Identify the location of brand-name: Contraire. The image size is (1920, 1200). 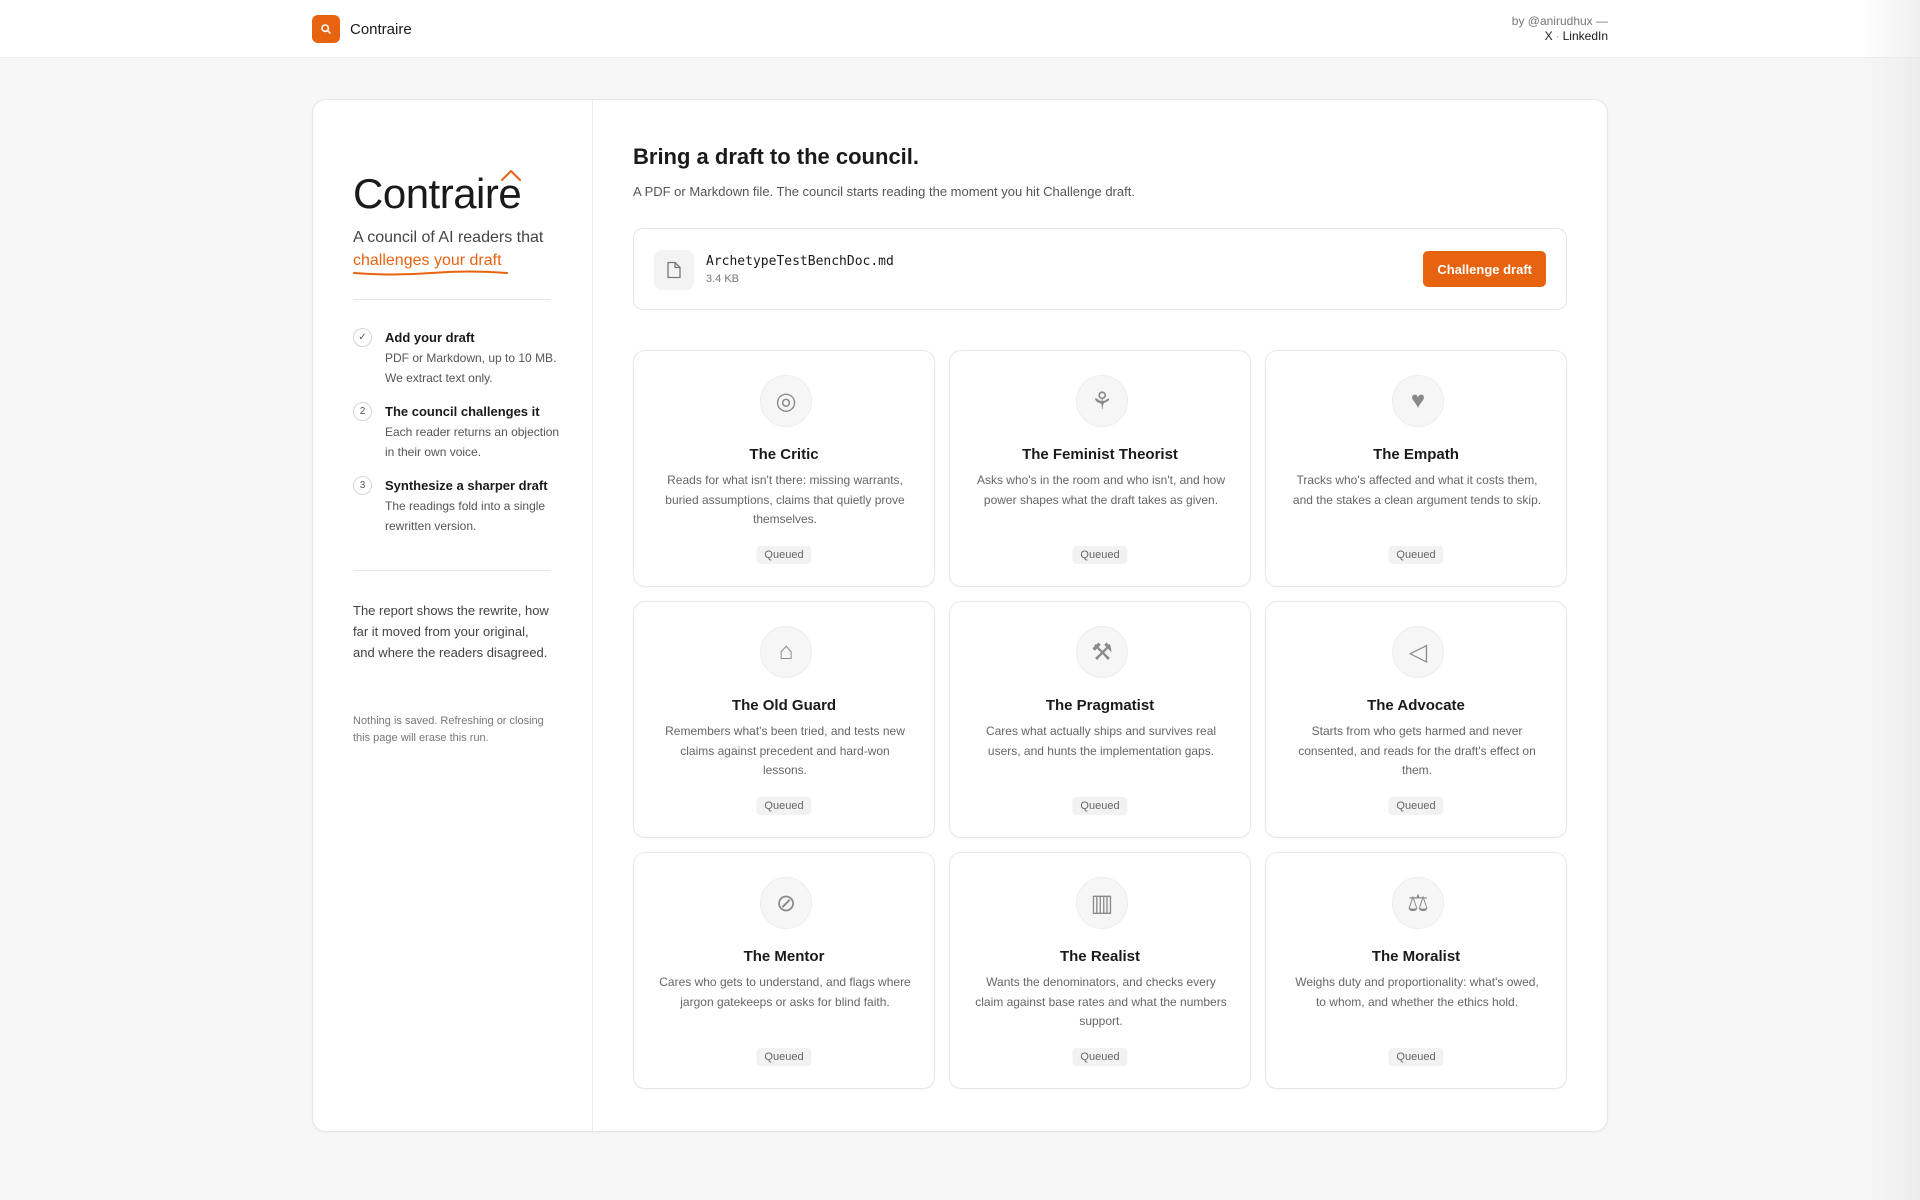
(381, 29).